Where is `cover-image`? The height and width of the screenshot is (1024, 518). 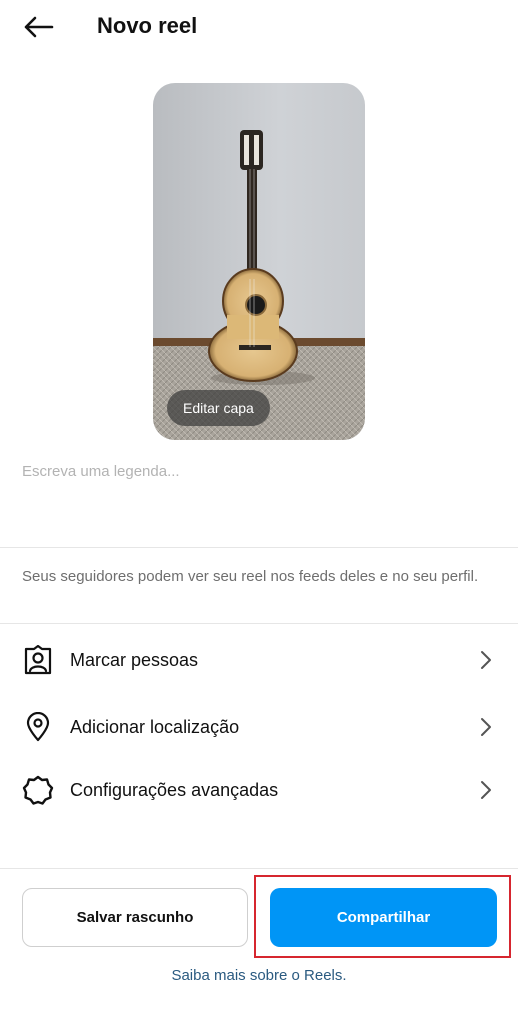 cover-image is located at coordinates (259, 261).